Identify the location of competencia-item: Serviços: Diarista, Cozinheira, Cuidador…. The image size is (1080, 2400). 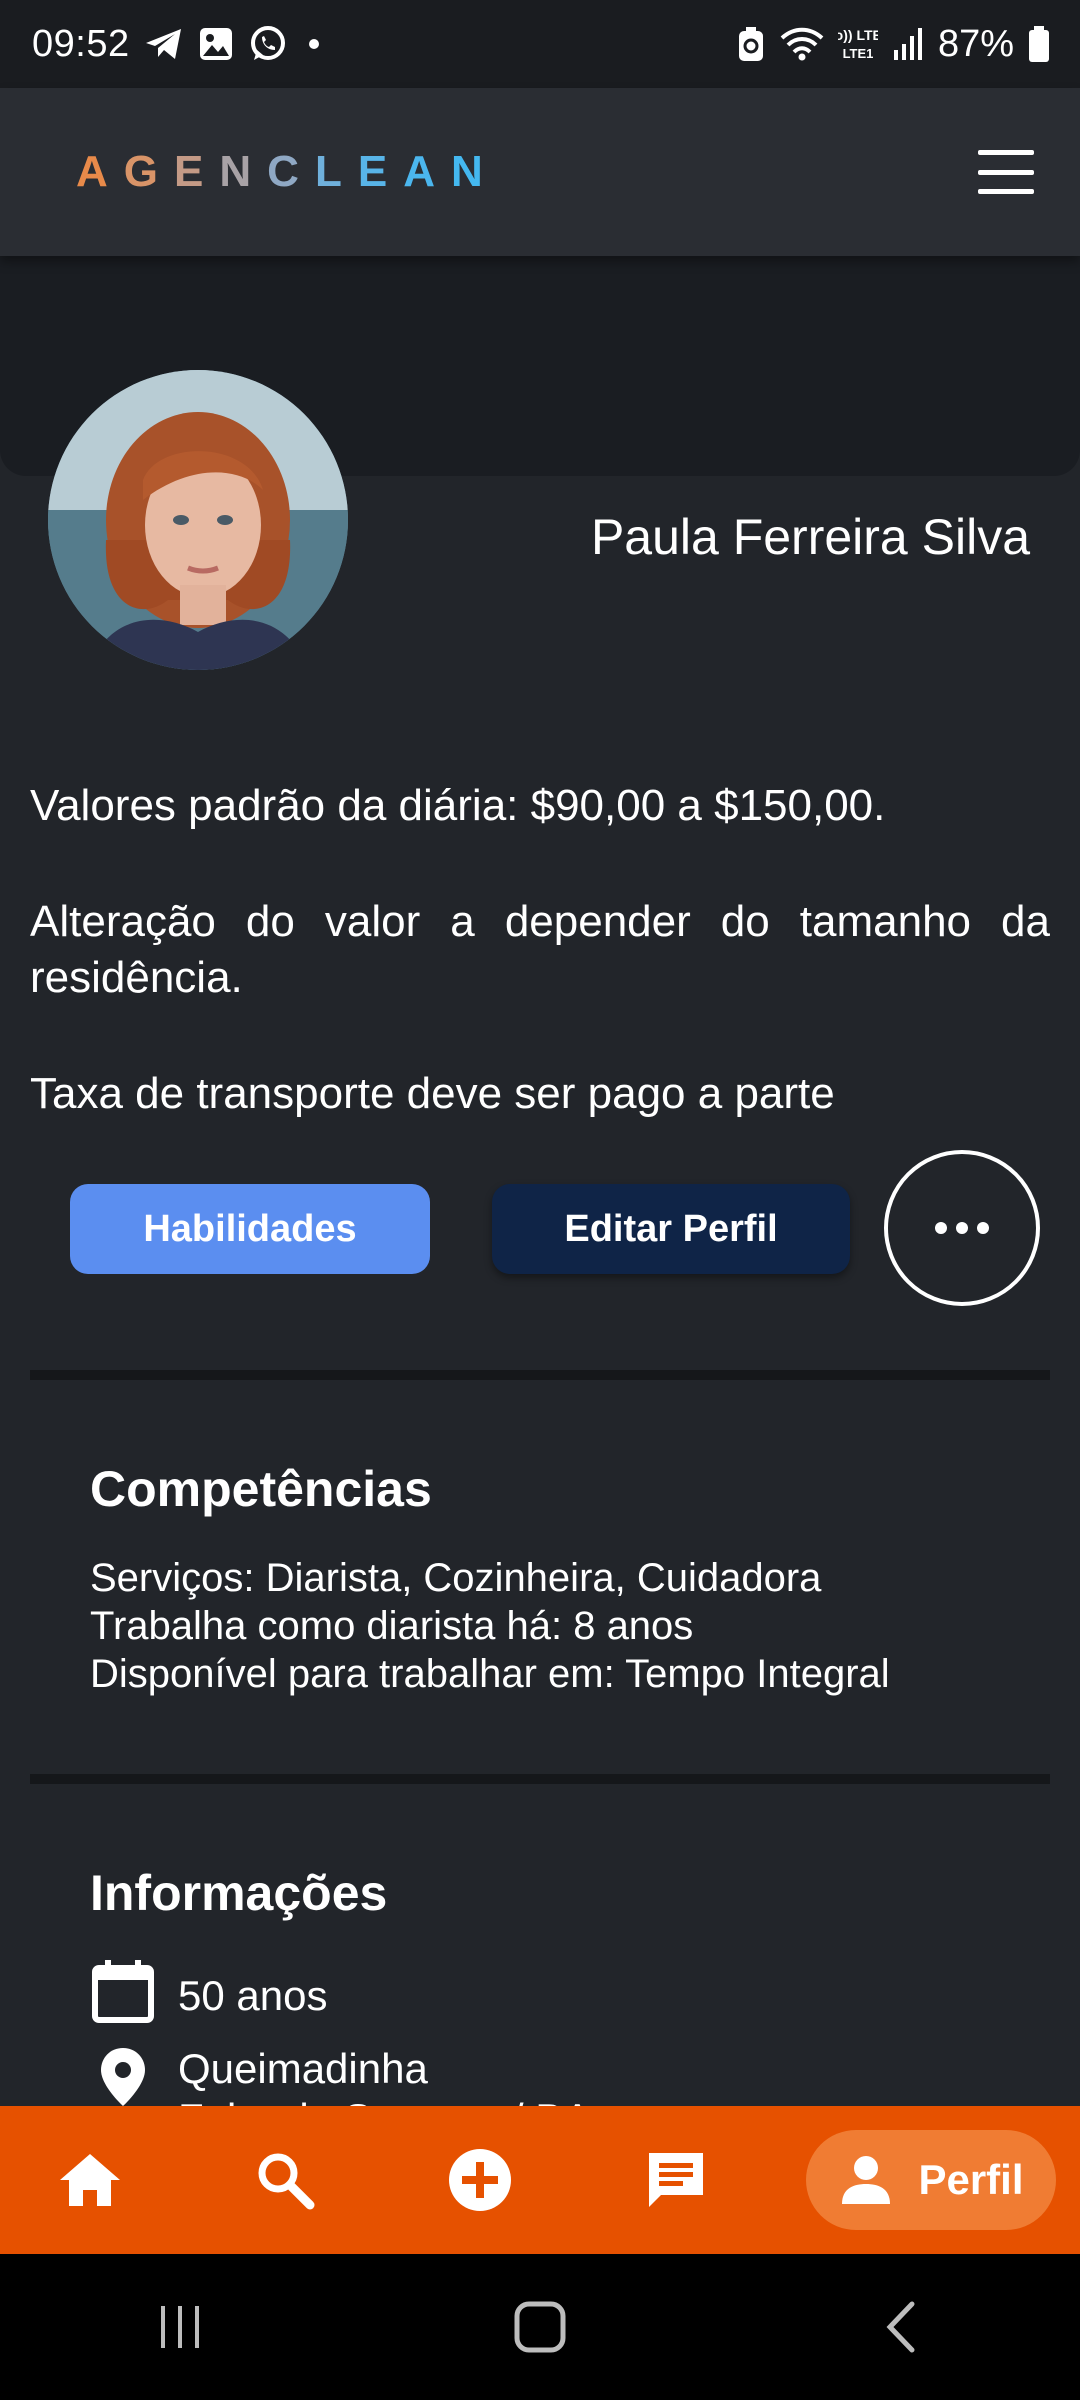
(456, 1578).